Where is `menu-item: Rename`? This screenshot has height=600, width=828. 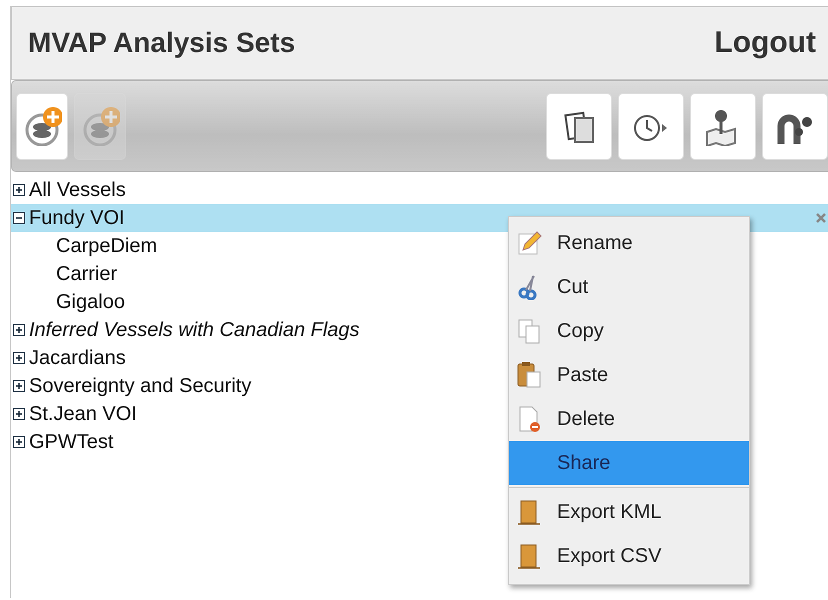 menu-item: Rename is located at coordinates (629, 243).